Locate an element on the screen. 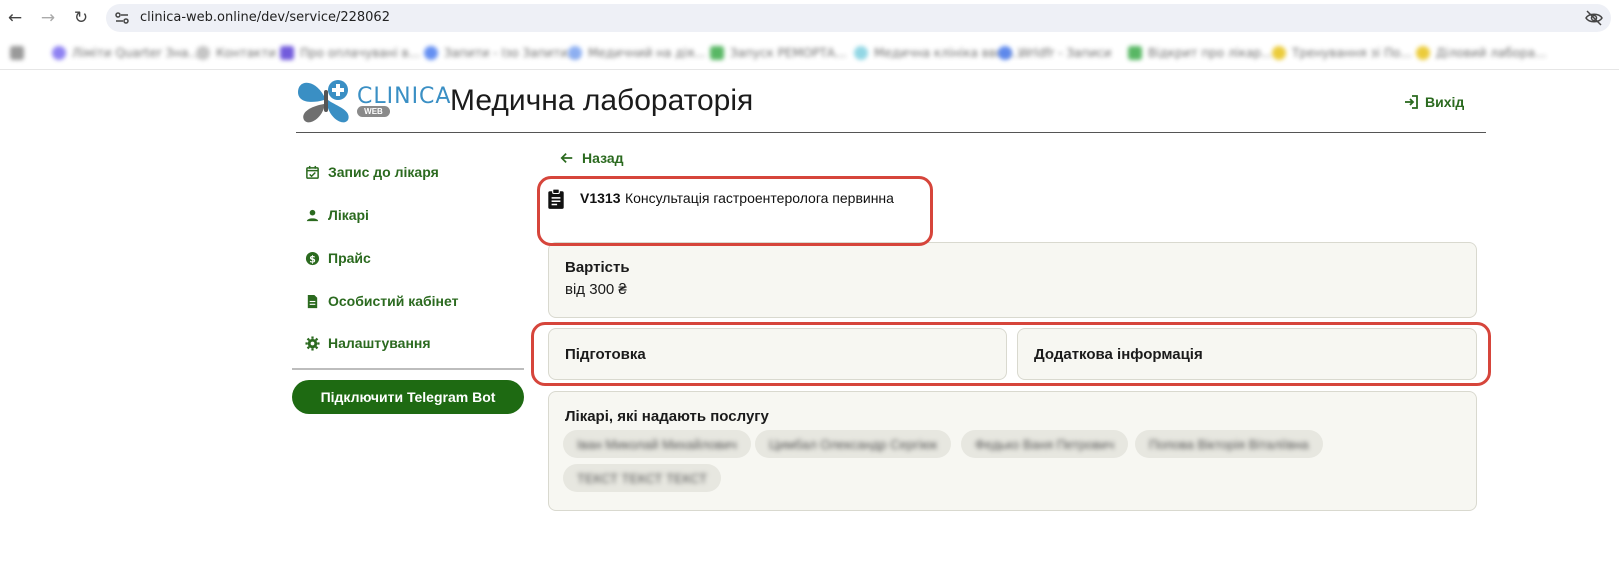 The width and height of the screenshot is (1619, 585). login-arrow-icon is located at coordinates (1411, 102).